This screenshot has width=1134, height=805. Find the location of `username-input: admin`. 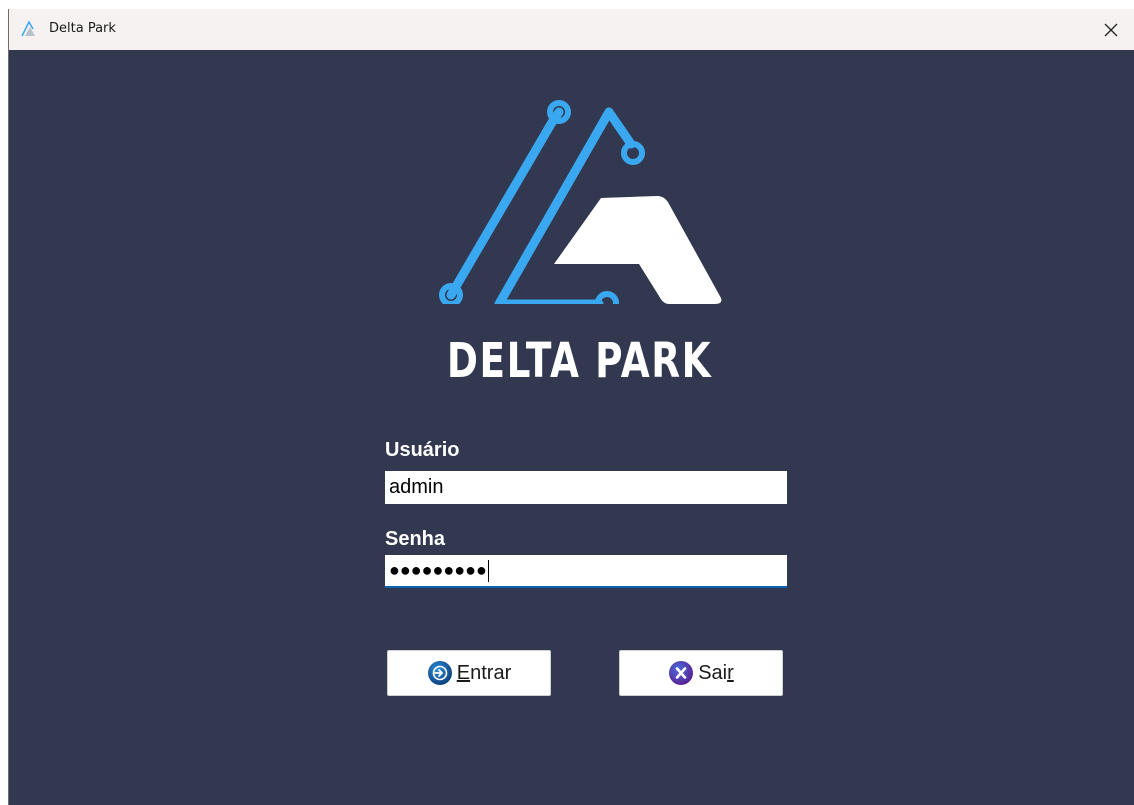

username-input: admin is located at coordinates (586, 487).